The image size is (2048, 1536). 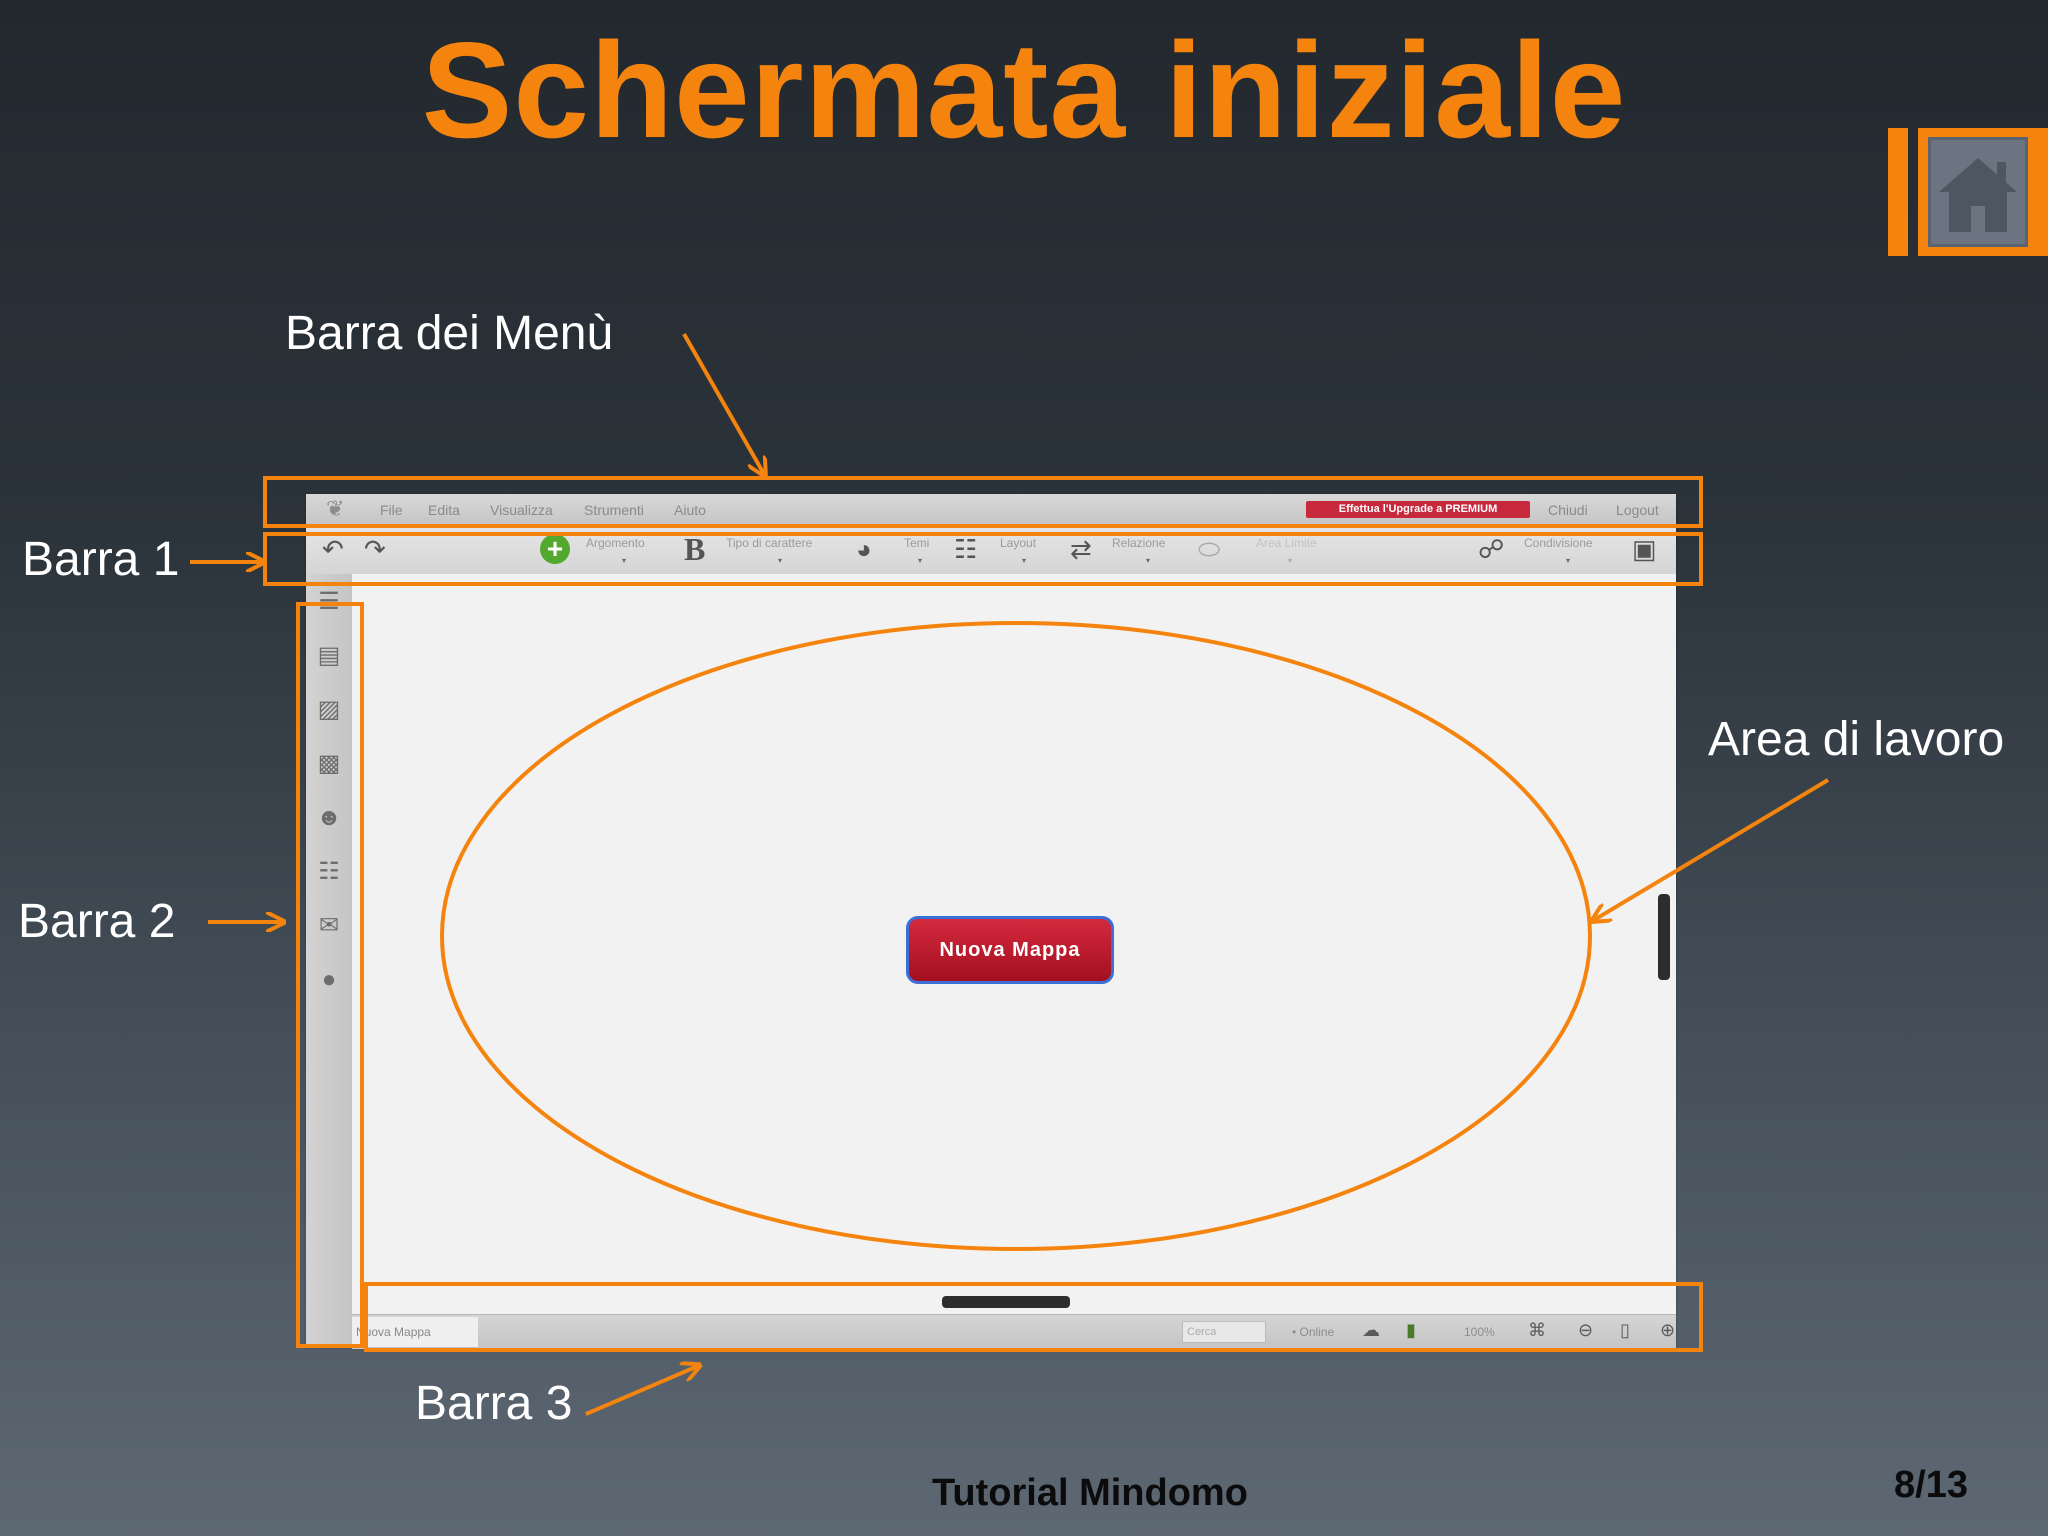 What do you see at coordinates (1018, 543) in the screenshot?
I see `layout-label: Layout` at bounding box center [1018, 543].